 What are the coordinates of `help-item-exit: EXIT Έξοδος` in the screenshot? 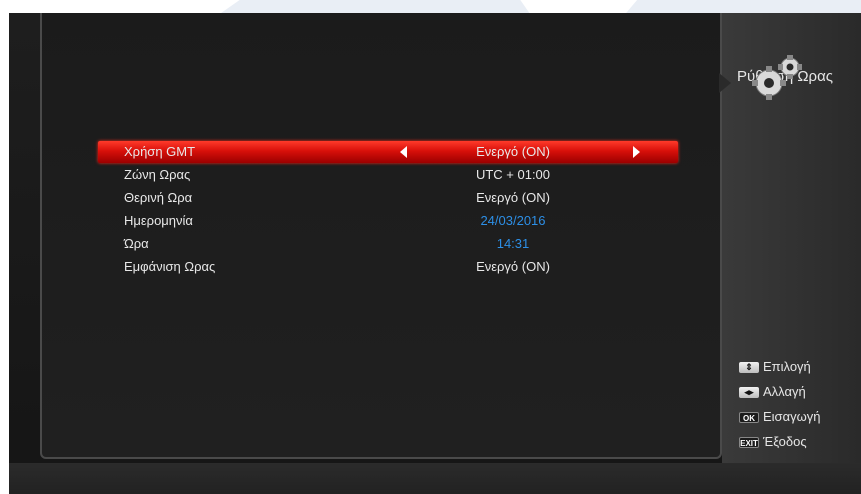 It's located at (773, 441).